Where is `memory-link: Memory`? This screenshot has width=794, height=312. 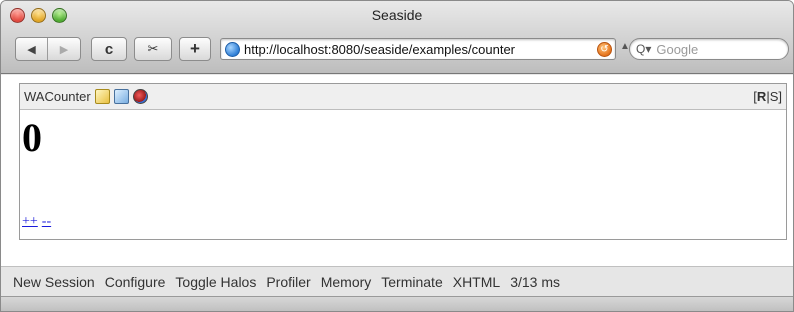 memory-link: Memory is located at coordinates (346, 282).